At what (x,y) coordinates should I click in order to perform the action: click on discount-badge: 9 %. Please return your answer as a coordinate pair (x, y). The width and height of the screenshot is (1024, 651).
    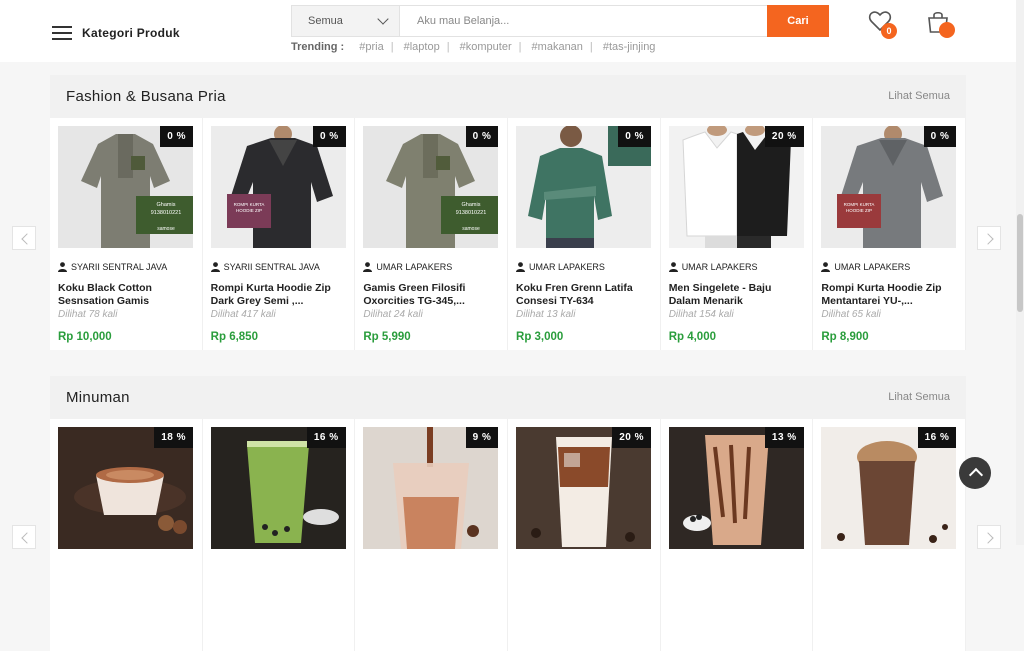
    Looking at the image, I should click on (482, 437).